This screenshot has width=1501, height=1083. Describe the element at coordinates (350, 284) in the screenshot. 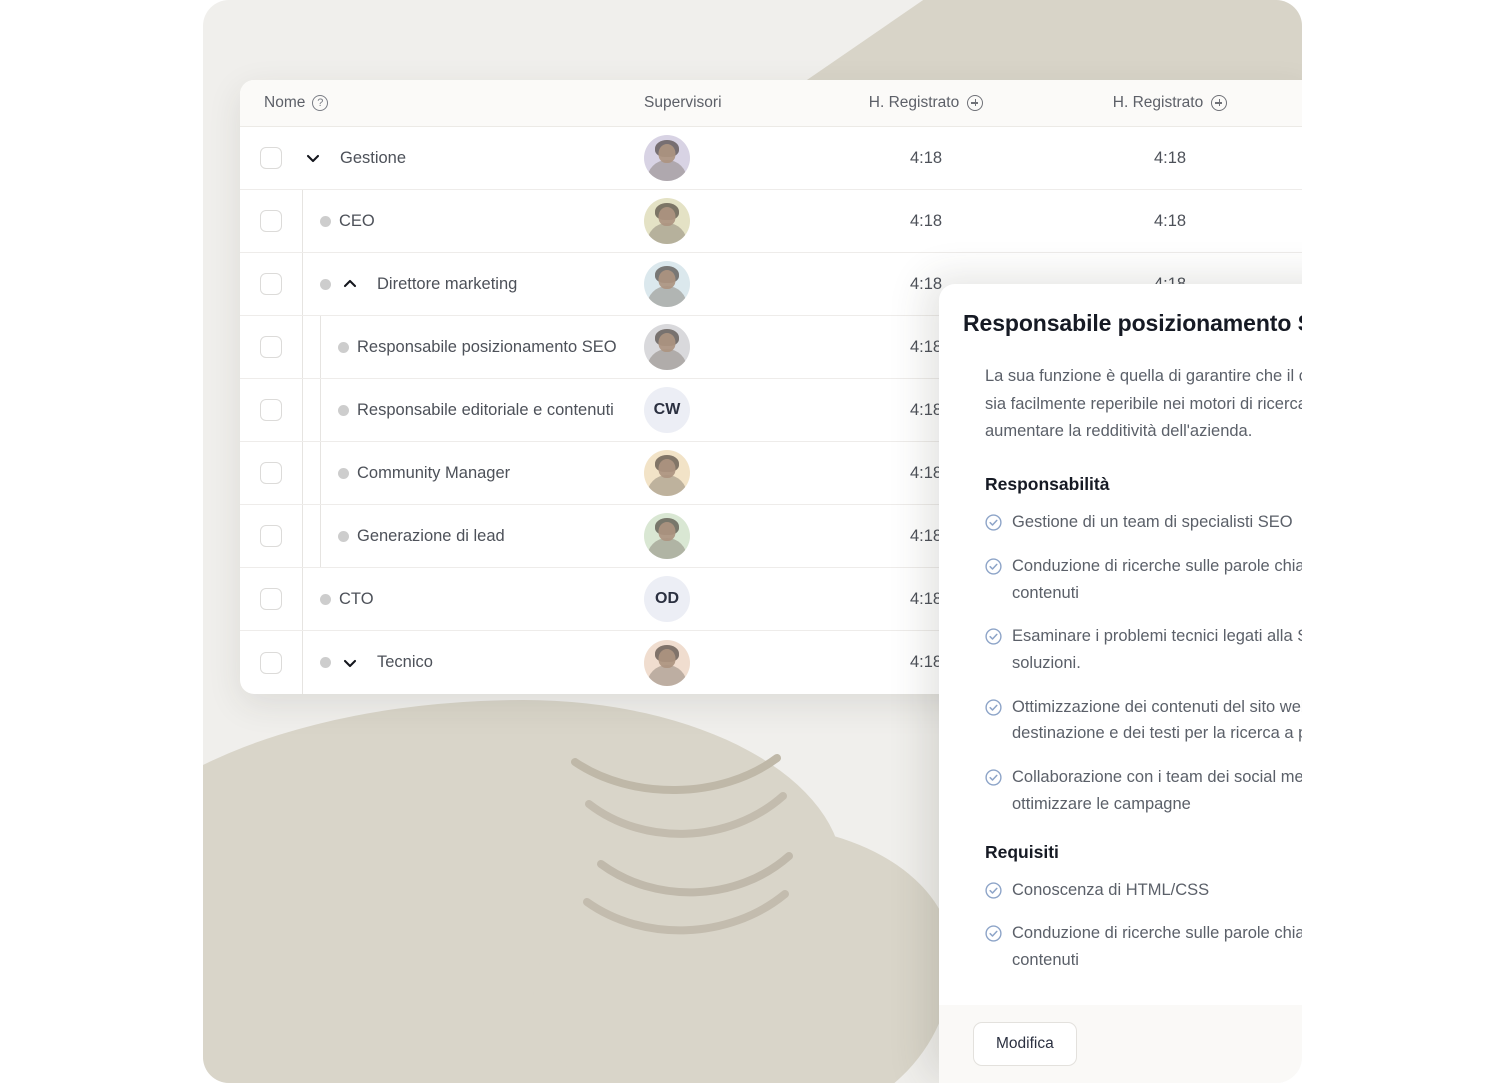

I see `chevron-up-icon` at that location.